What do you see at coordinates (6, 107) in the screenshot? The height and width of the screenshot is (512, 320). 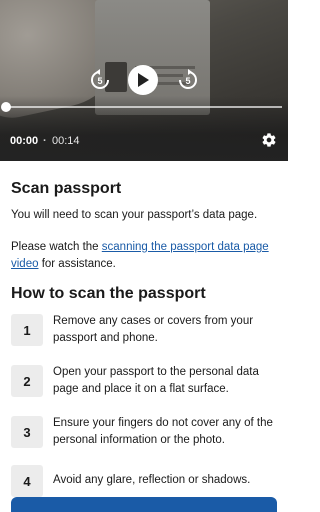 I see `progress-knob` at bounding box center [6, 107].